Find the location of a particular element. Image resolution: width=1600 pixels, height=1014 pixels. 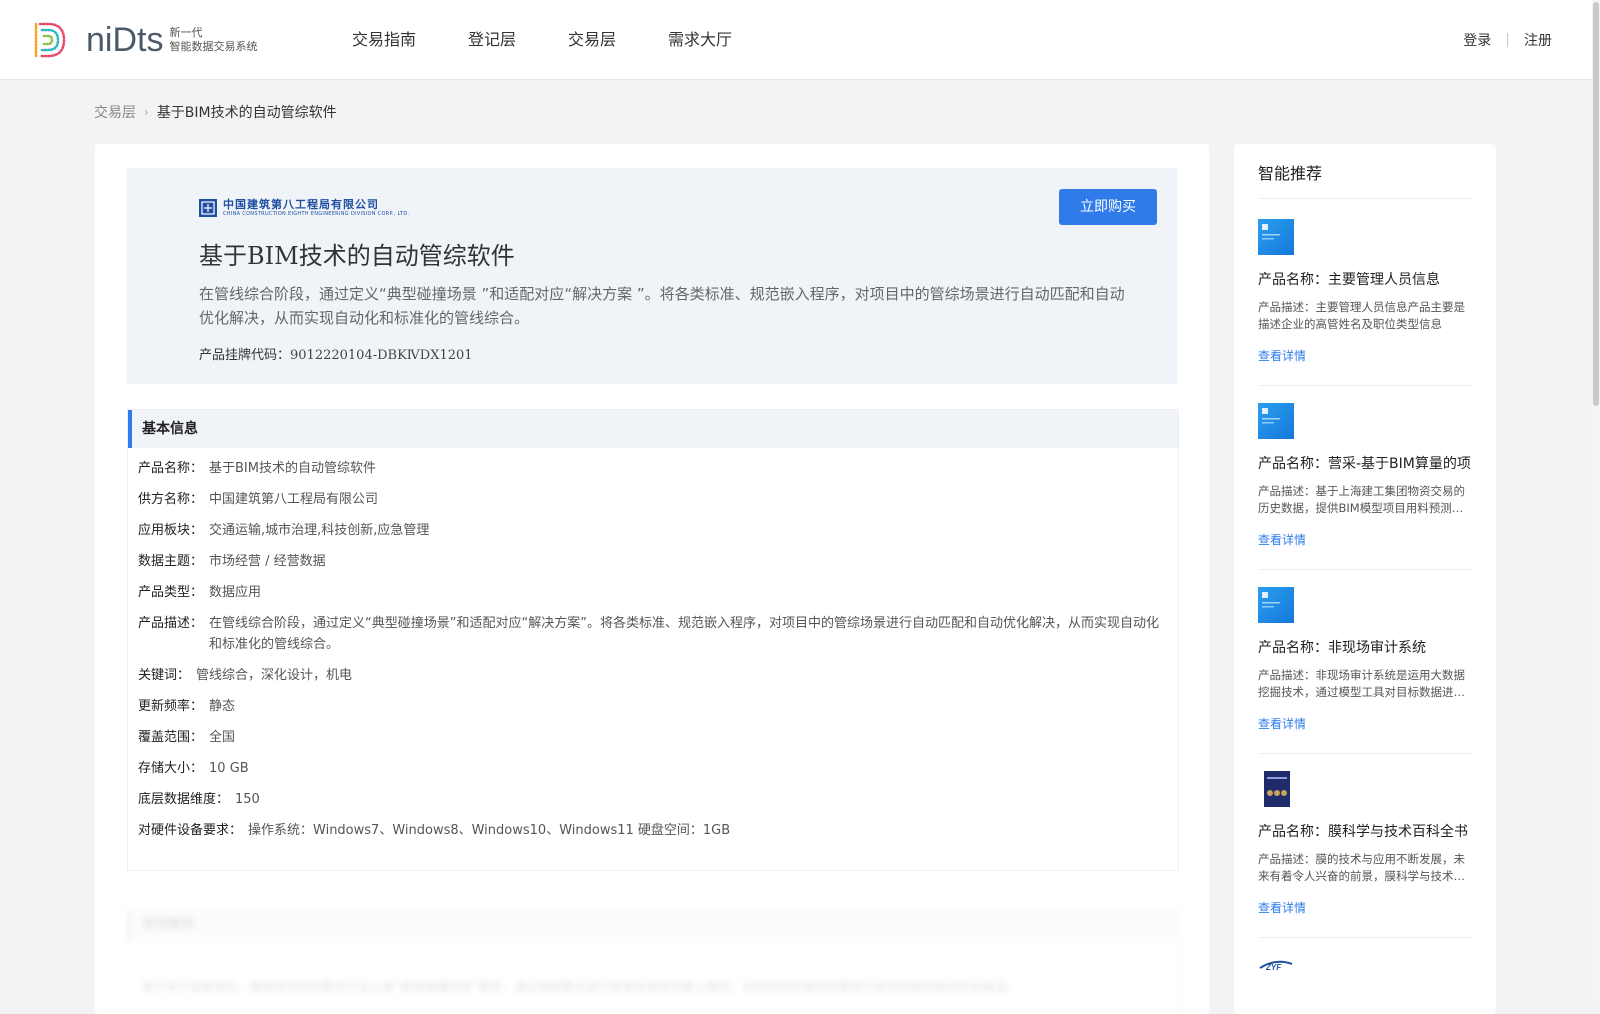

logo-tagline-line2: 智能数据交易系统 is located at coordinates (213, 46).